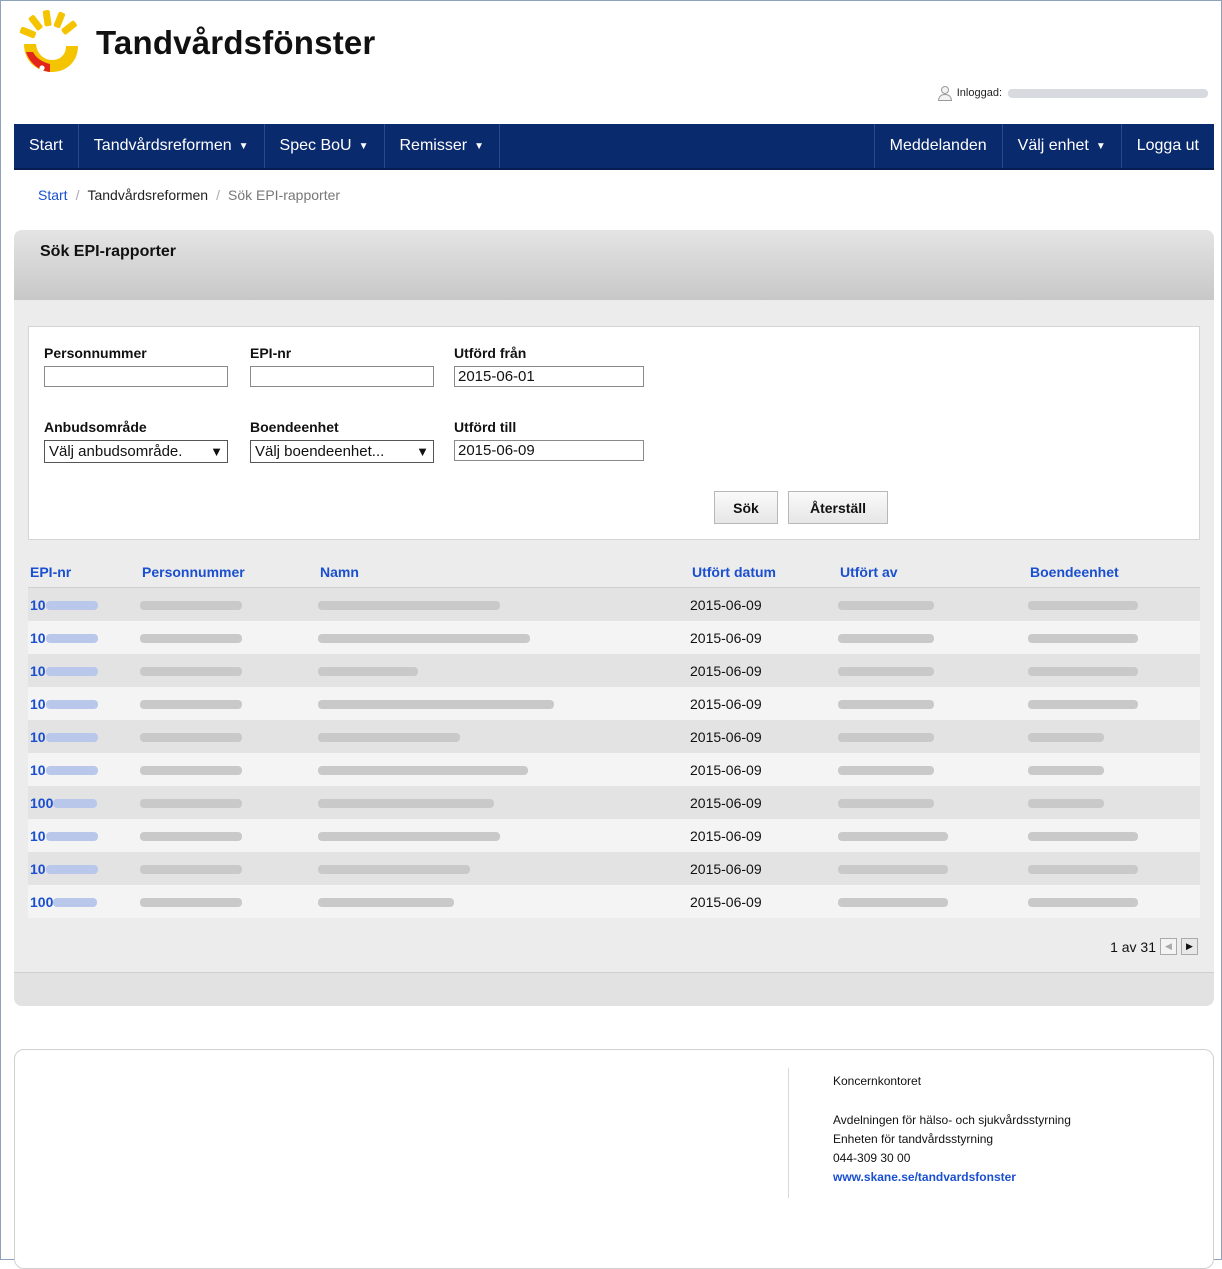  What do you see at coordinates (1072, 93) in the screenshot?
I see `login-info: Inloggad:` at bounding box center [1072, 93].